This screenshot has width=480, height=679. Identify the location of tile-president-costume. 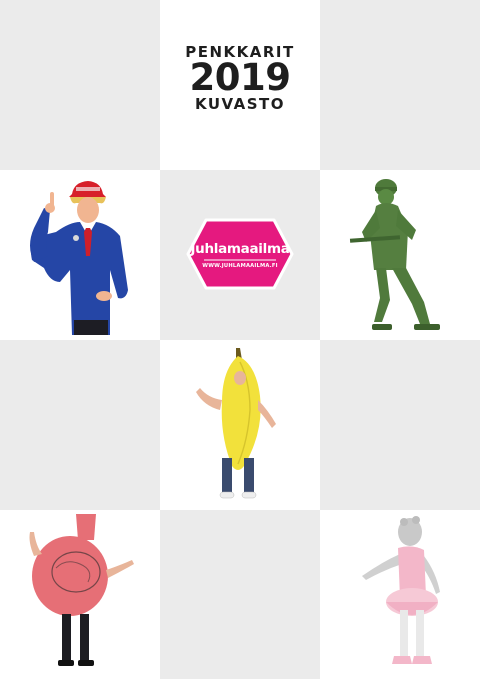
(80, 255).